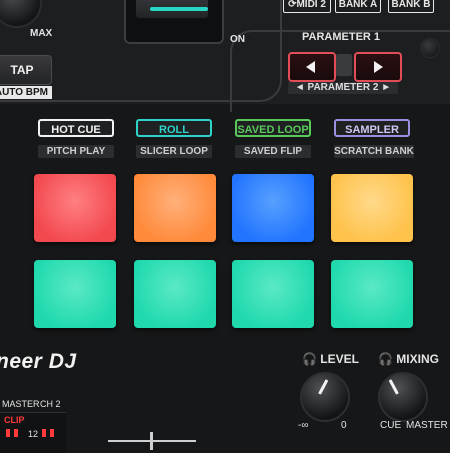  What do you see at coordinates (38, 361) in the screenshot?
I see `brand-logo: neer DJ` at bounding box center [38, 361].